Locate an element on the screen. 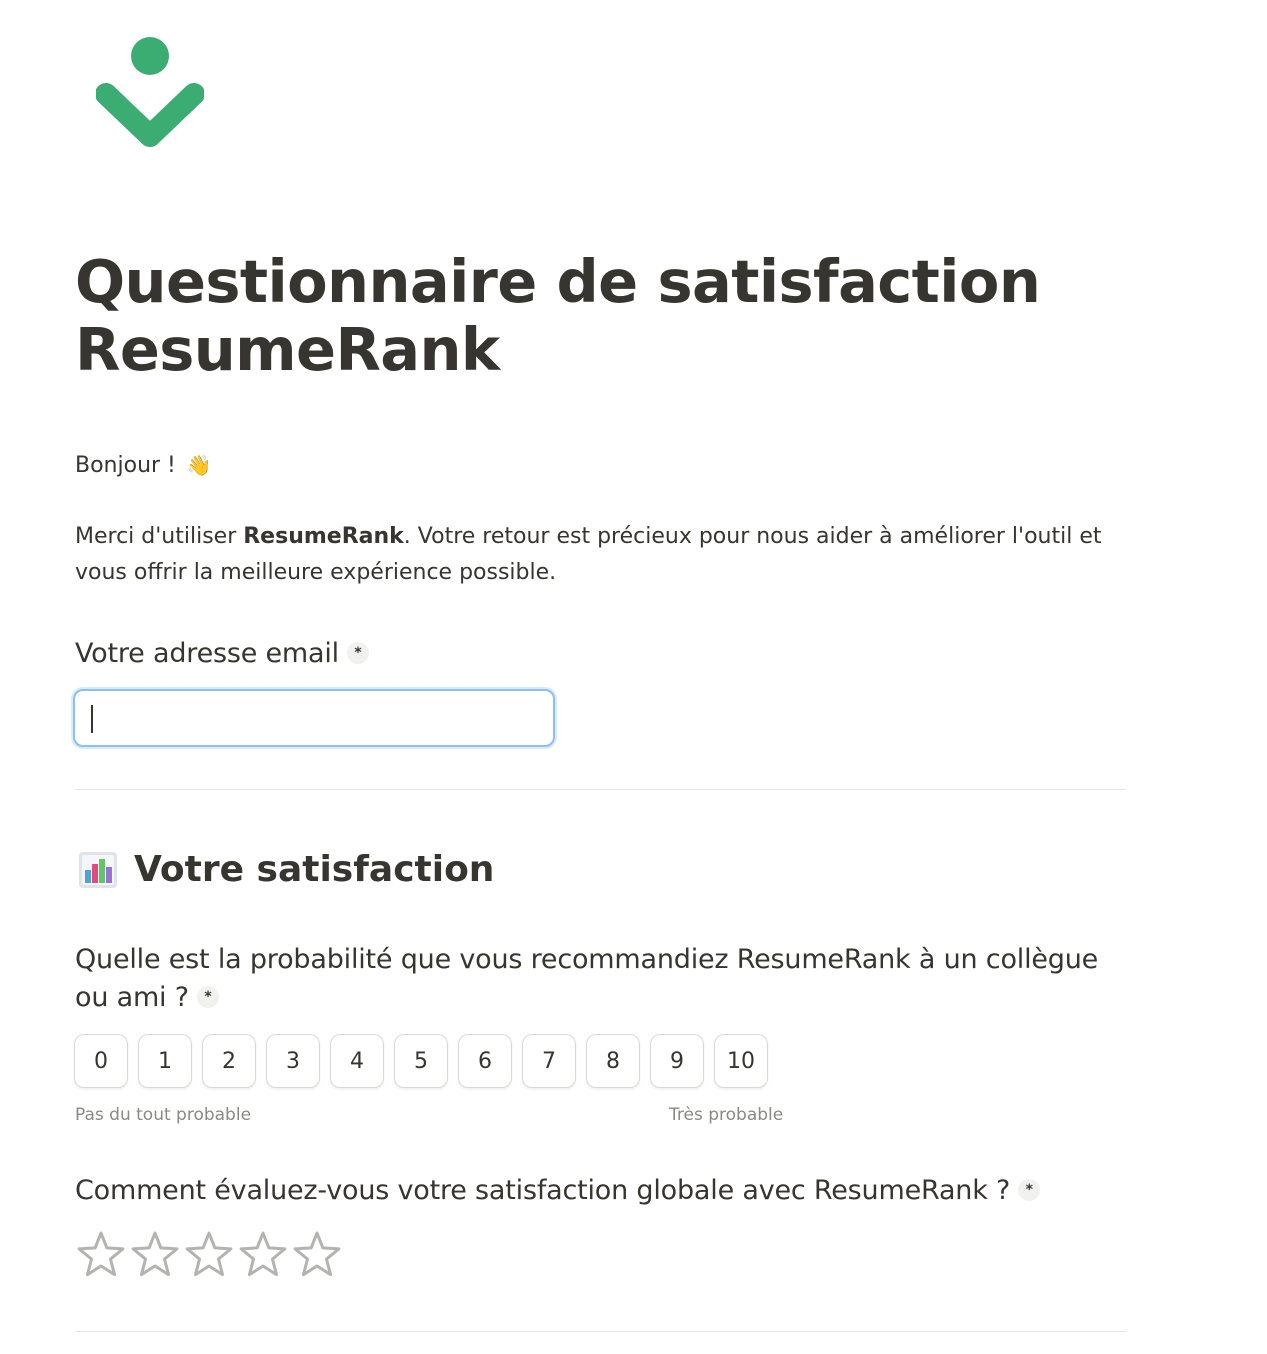 The image size is (1267, 1354). email-question-label: Votre adresse email * is located at coordinates (222, 654).